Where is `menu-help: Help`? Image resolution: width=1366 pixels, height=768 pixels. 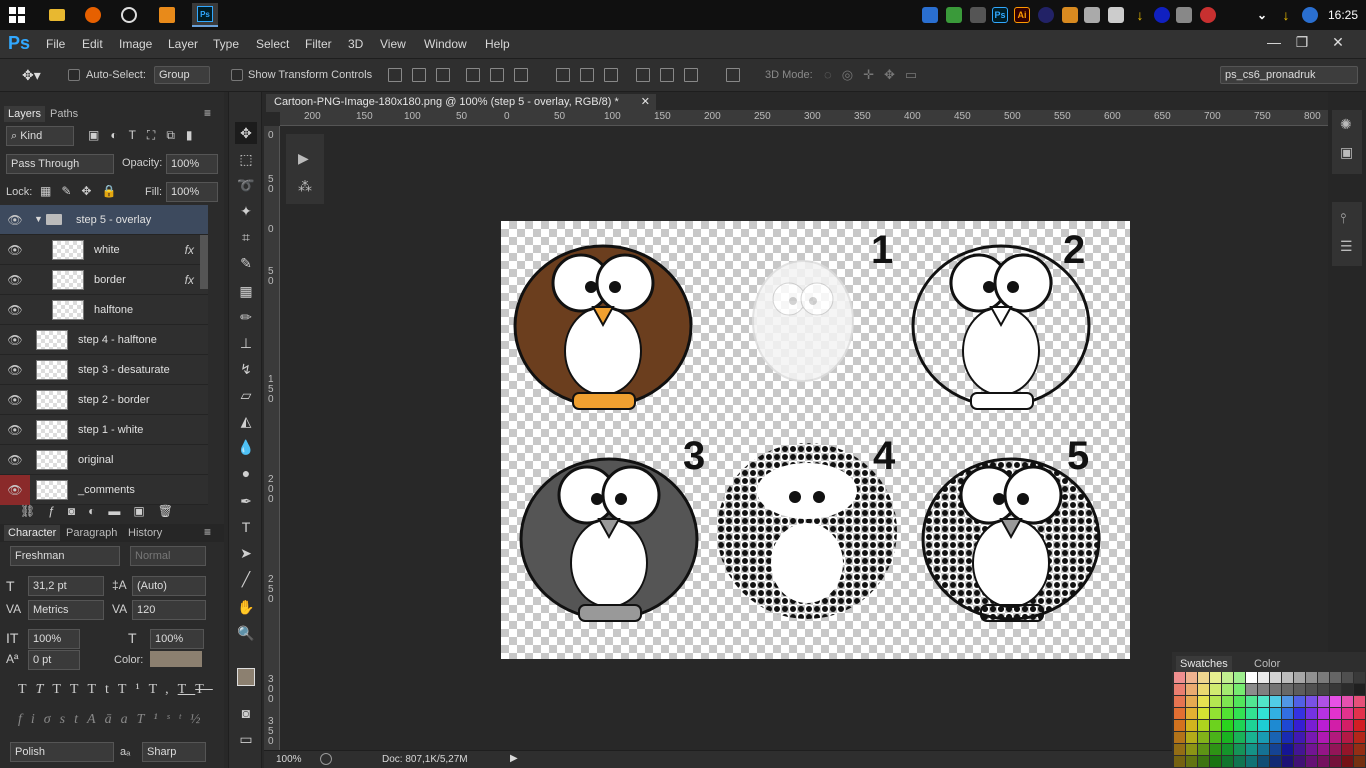
menu-help: Help is located at coordinates (497, 44).